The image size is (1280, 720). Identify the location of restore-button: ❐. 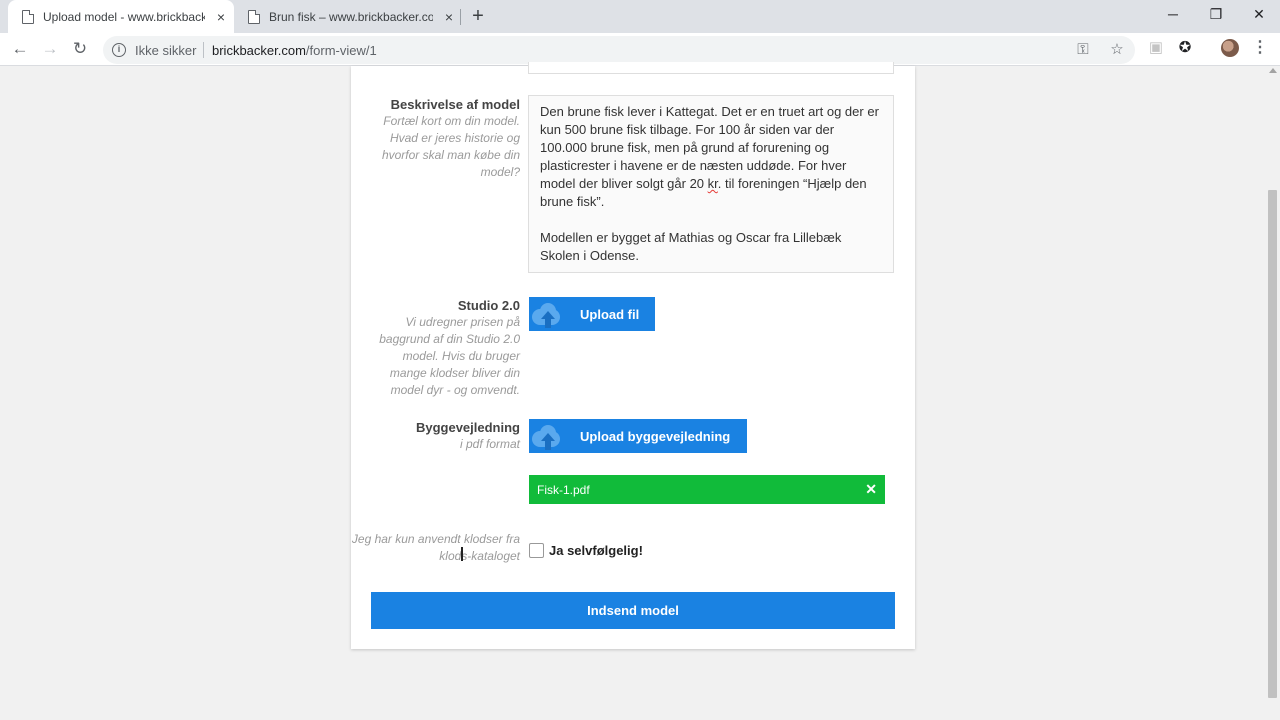
(1216, 14).